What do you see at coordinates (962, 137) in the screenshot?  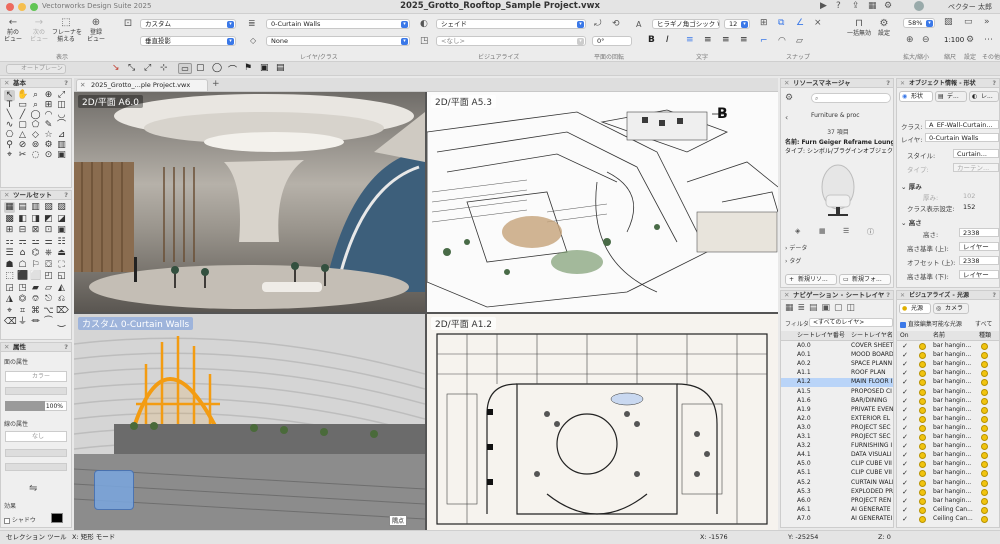 I see `layer-field: 0-Curtain Walls` at bounding box center [962, 137].